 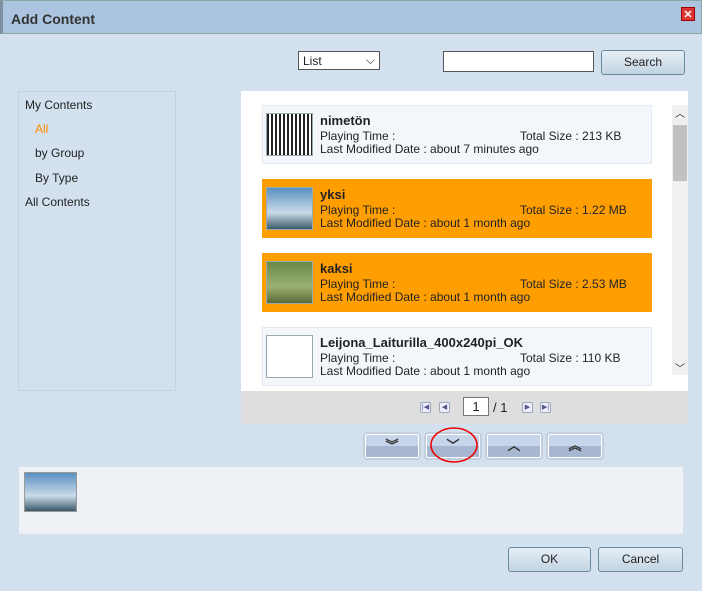 What do you see at coordinates (570, 358) in the screenshot?
I see `total-size: Total Size : 110 KB` at bounding box center [570, 358].